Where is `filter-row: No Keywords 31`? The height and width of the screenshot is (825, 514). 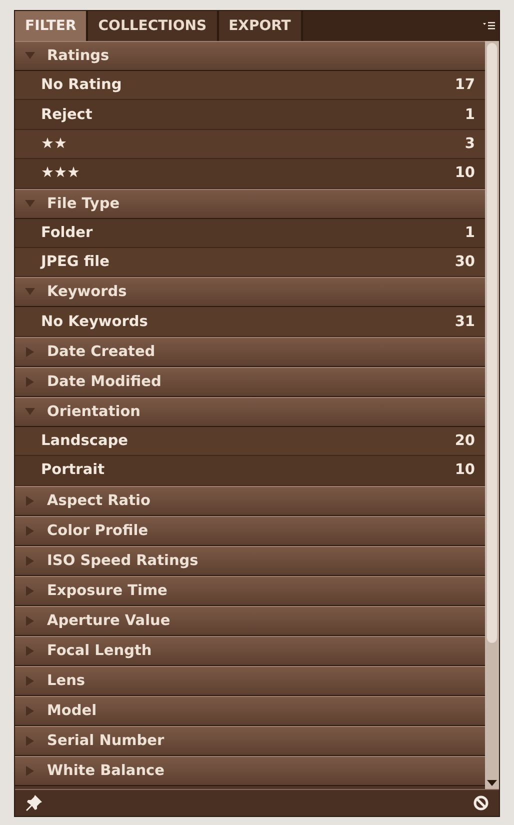 filter-row: No Keywords 31 is located at coordinates (250, 322).